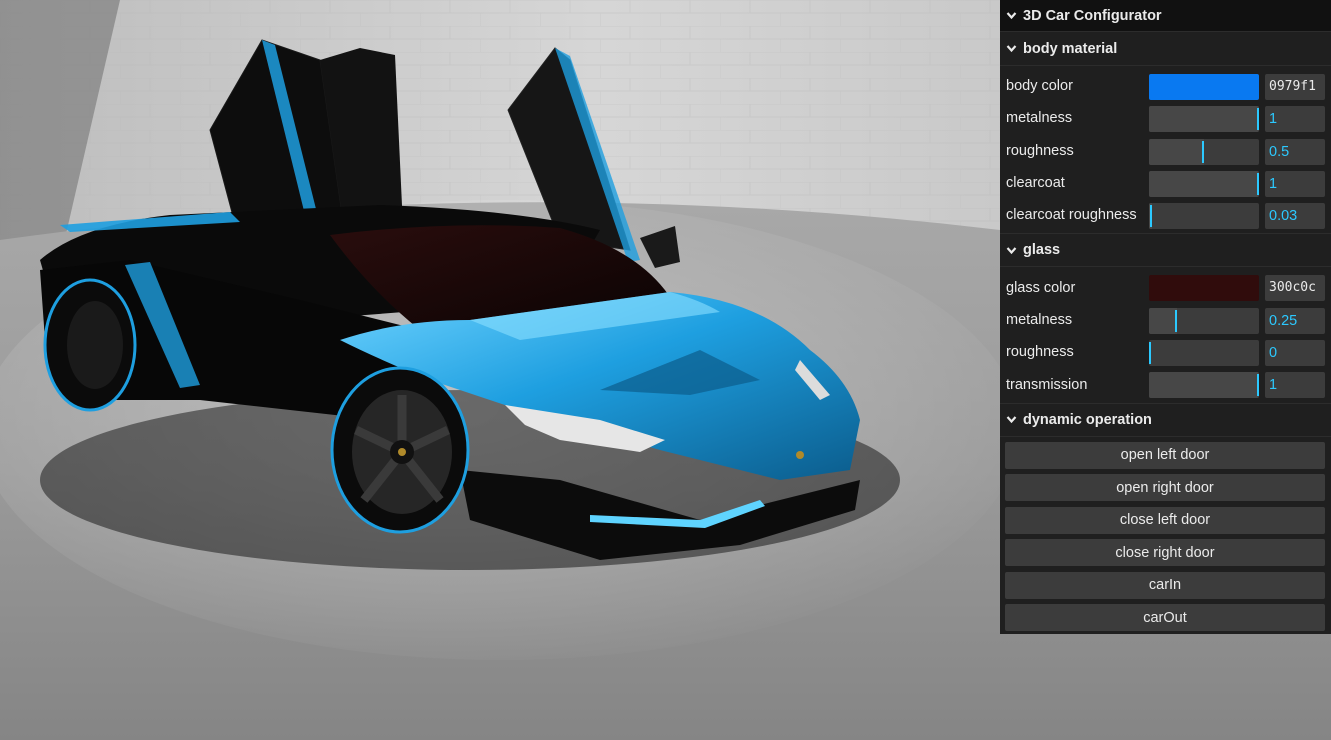 This screenshot has height=740, width=1331. Describe the element at coordinates (1071, 215) in the screenshot. I see `body-clearcoat-roughness-label: clearcoat roughness` at that location.